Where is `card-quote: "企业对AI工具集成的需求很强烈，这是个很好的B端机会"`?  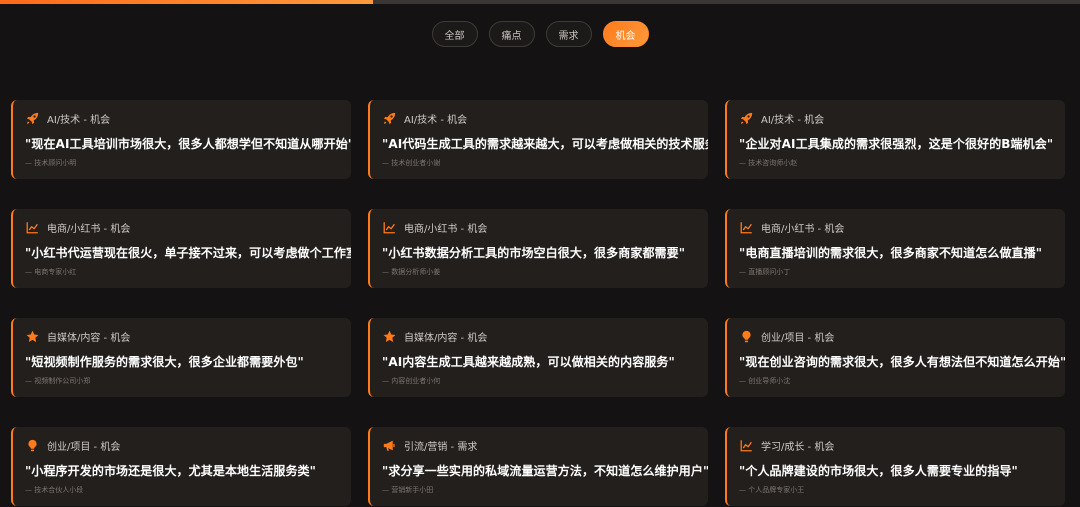
card-quote: "企业对AI工具集成的需求很强烈，这是个很好的B端机会" is located at coordinates (896, 144).